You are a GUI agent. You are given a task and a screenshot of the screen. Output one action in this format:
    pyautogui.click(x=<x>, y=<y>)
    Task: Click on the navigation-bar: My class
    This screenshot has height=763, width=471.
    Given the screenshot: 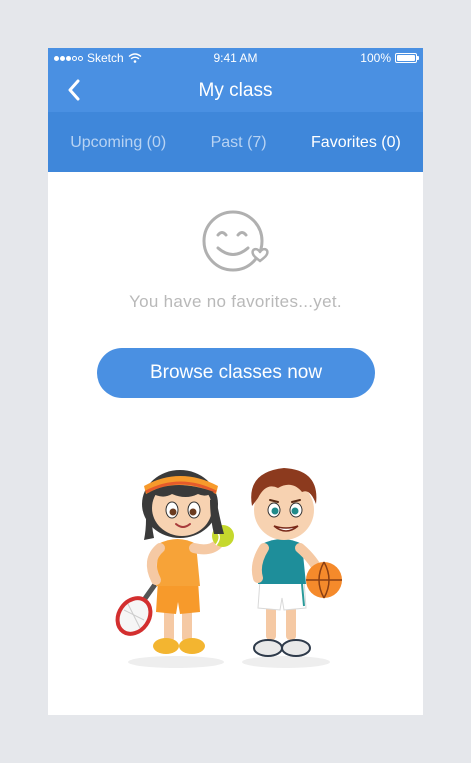 What is the action you would take?
    pyautogui.click(x=235, y=90)
    